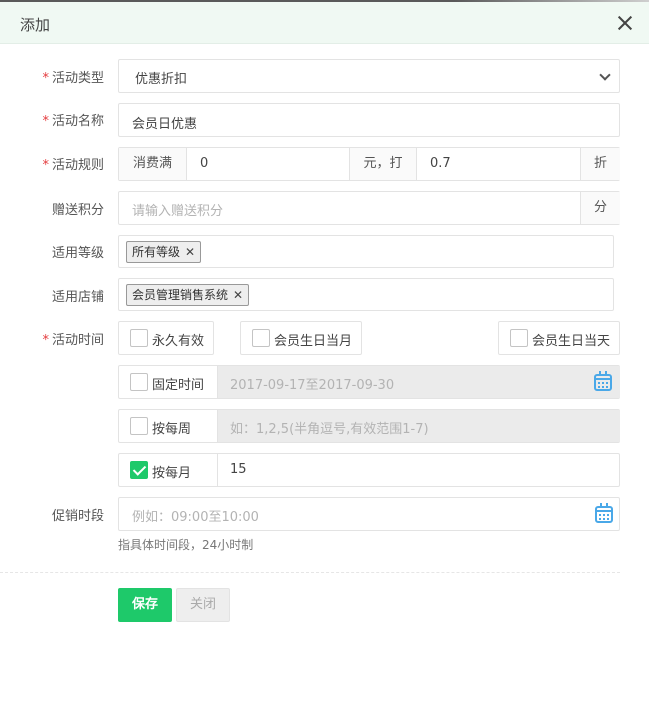 The width and height of the screenshot is (649, 702). Describe the element at coordinates (519, 338) in the screenshot. I see `birthday-day-checkbox` at that location.